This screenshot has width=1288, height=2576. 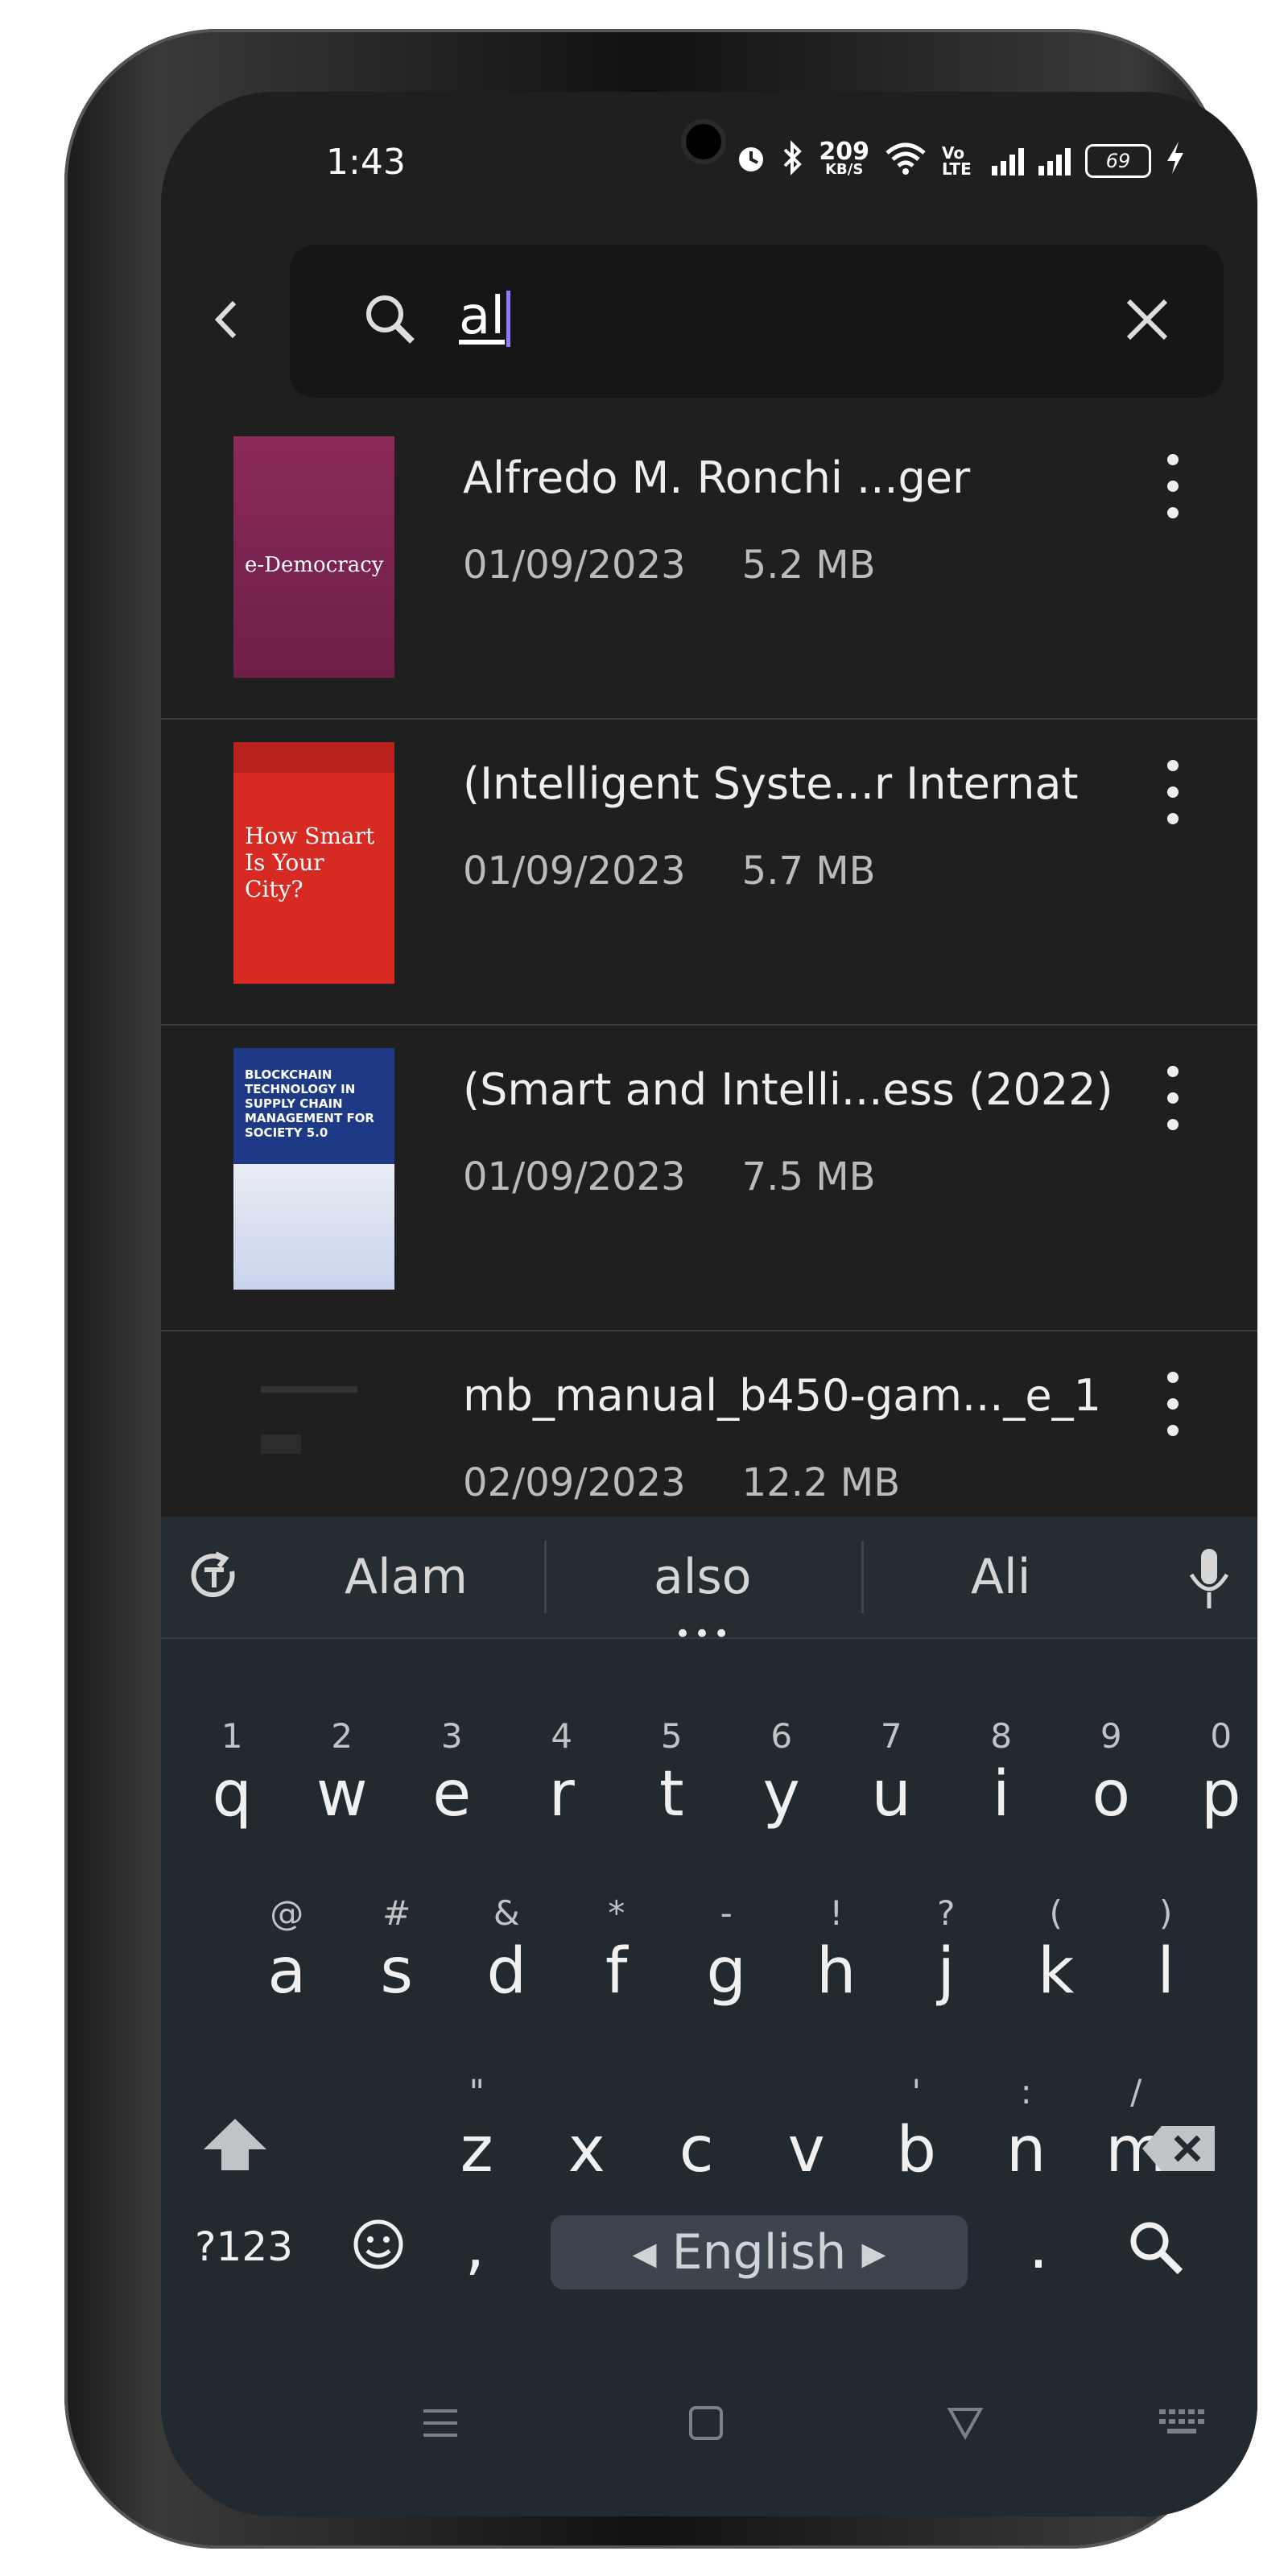 I want to click on emoji-key, so click(x=378, y=2252).